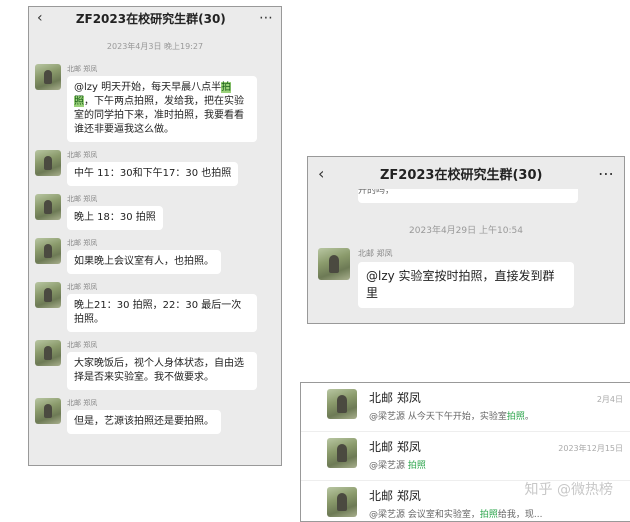 Image resolution: width=630 pixels, height=522 pixels. Describe the element at coordinates (590, 448) in the screenshot. I see `result-date: 2023年12月15日` at that location.